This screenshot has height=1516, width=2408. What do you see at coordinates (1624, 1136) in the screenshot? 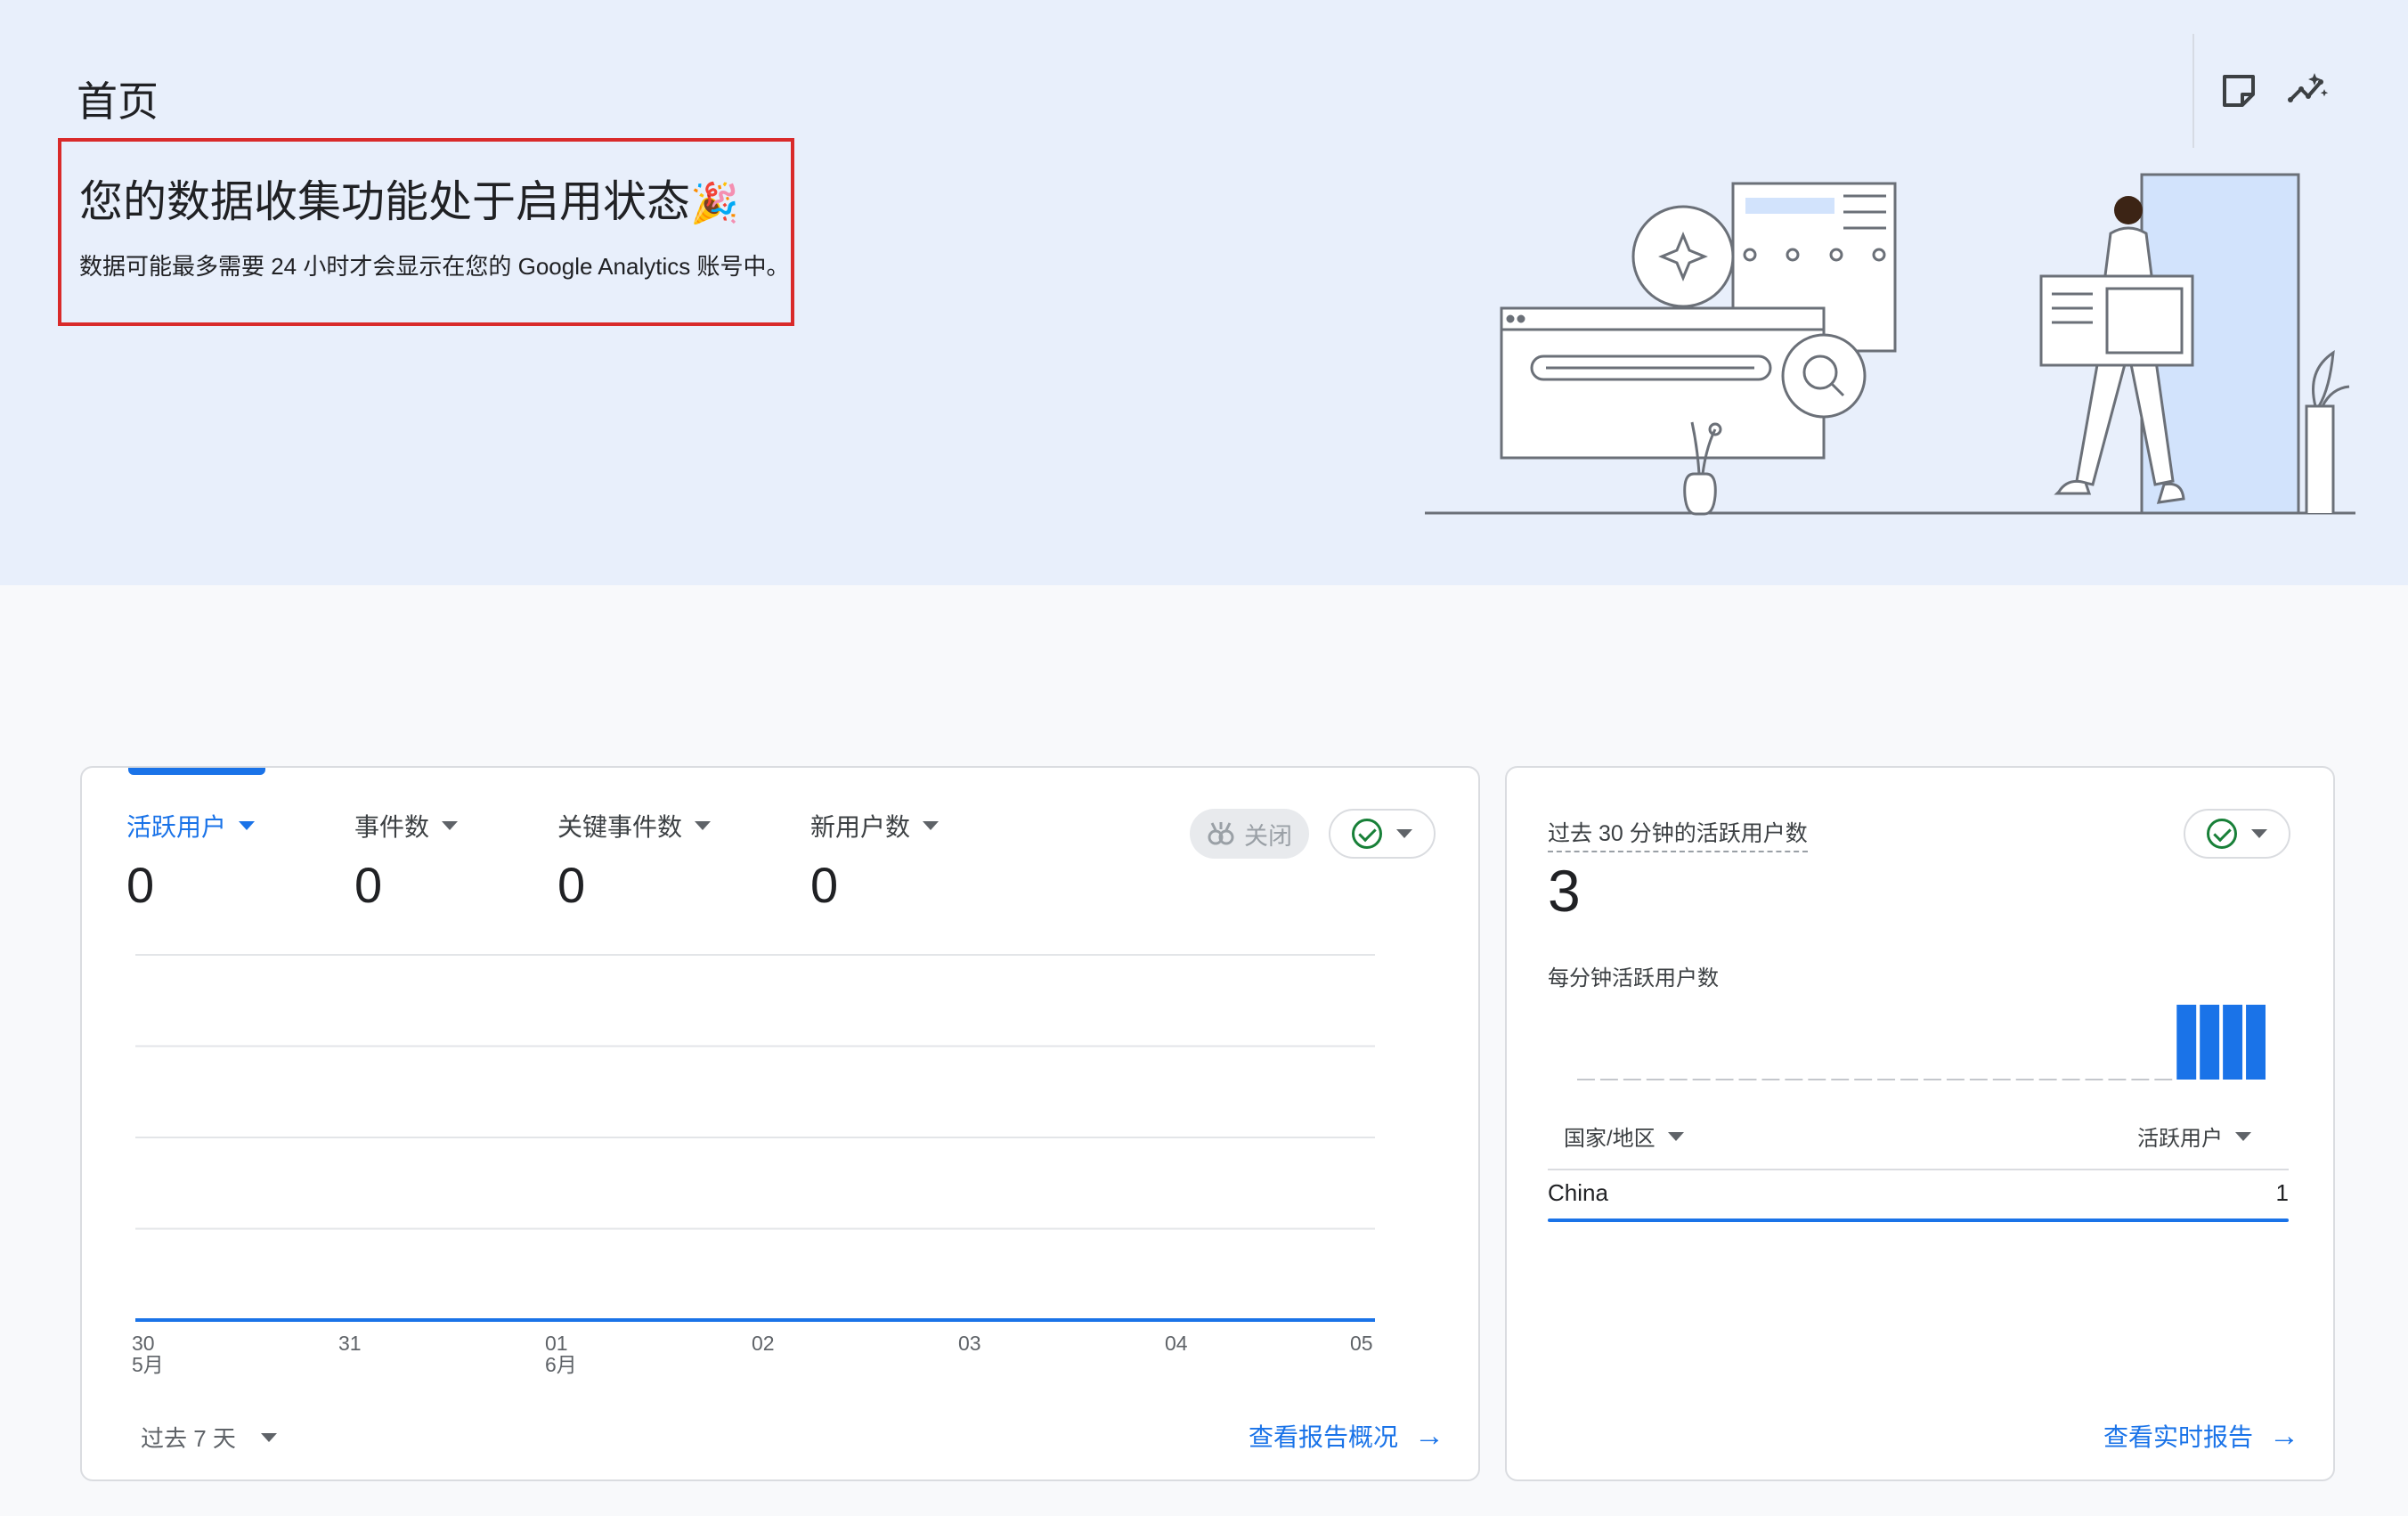
I see `country-column-header: 国家/地区` at bounding box center [1624, 1136].